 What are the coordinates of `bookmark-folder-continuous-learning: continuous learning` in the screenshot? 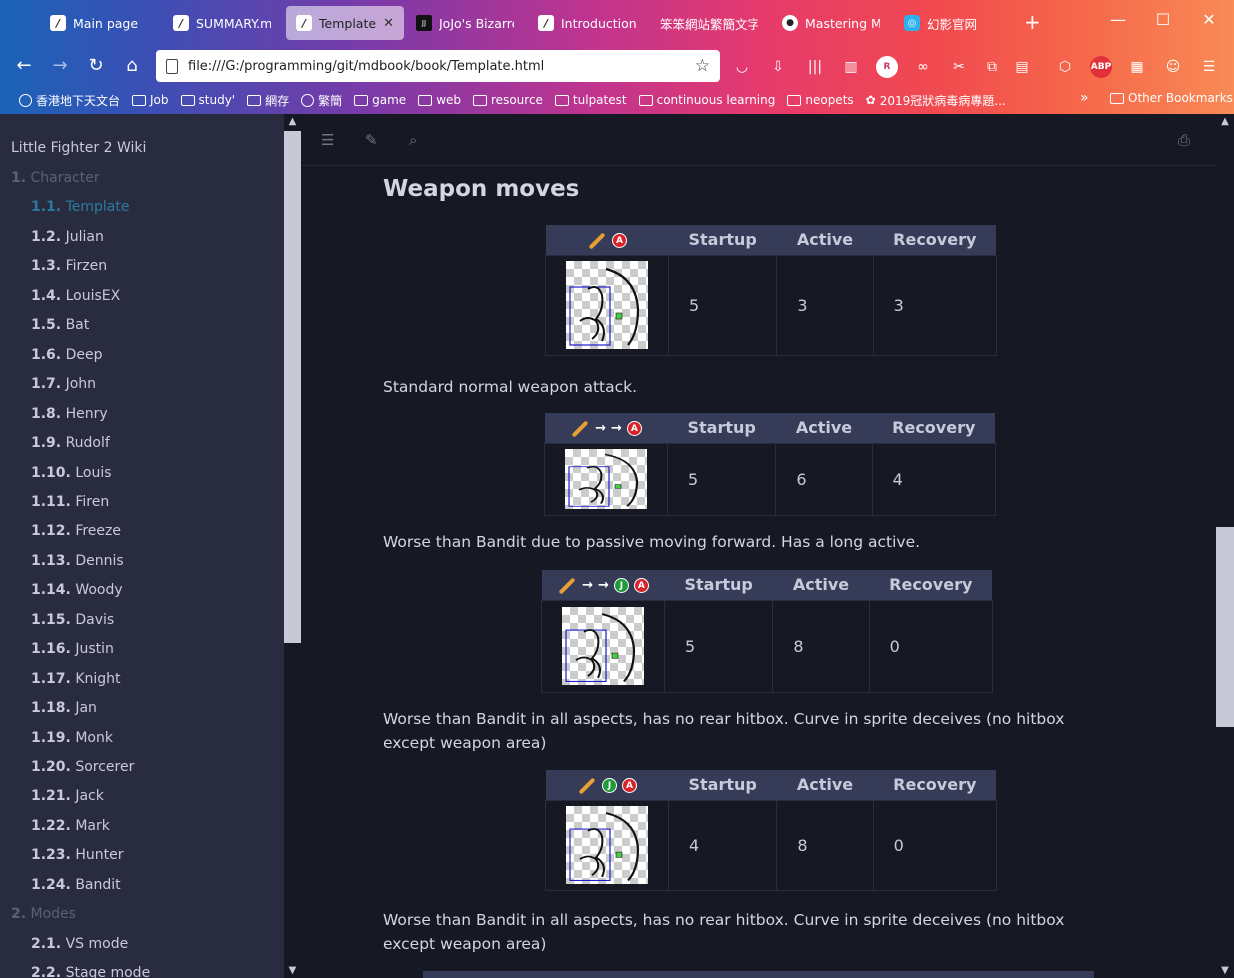 It's located at (707, 100).